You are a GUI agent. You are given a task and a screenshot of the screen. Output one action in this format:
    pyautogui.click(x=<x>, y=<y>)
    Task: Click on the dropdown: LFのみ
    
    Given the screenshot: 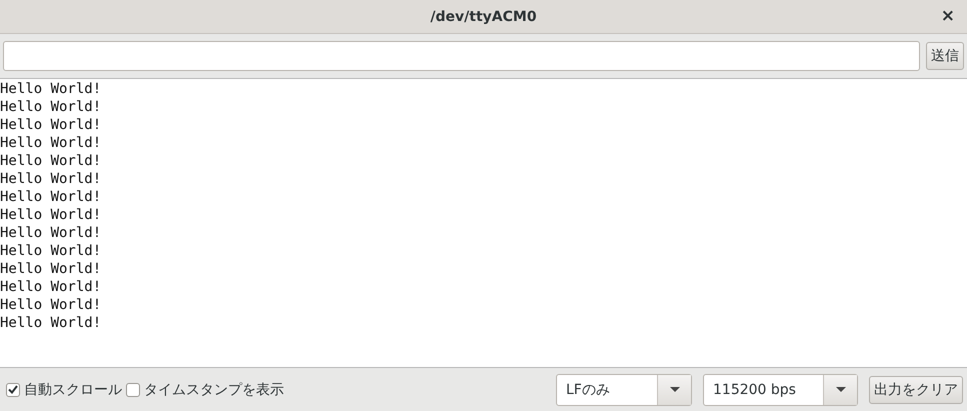 What is the action you would take?
    pyautogui.click(x=624, y=390)
    